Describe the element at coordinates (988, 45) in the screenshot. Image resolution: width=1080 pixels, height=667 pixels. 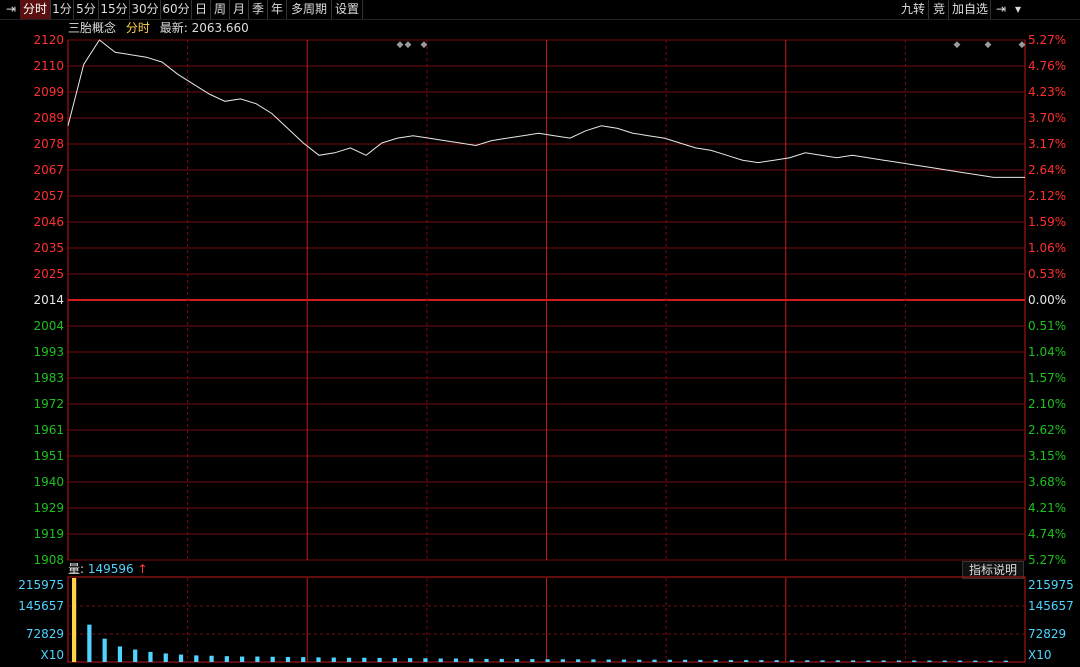
I see `event-marker-b-1: ◆` at that location.